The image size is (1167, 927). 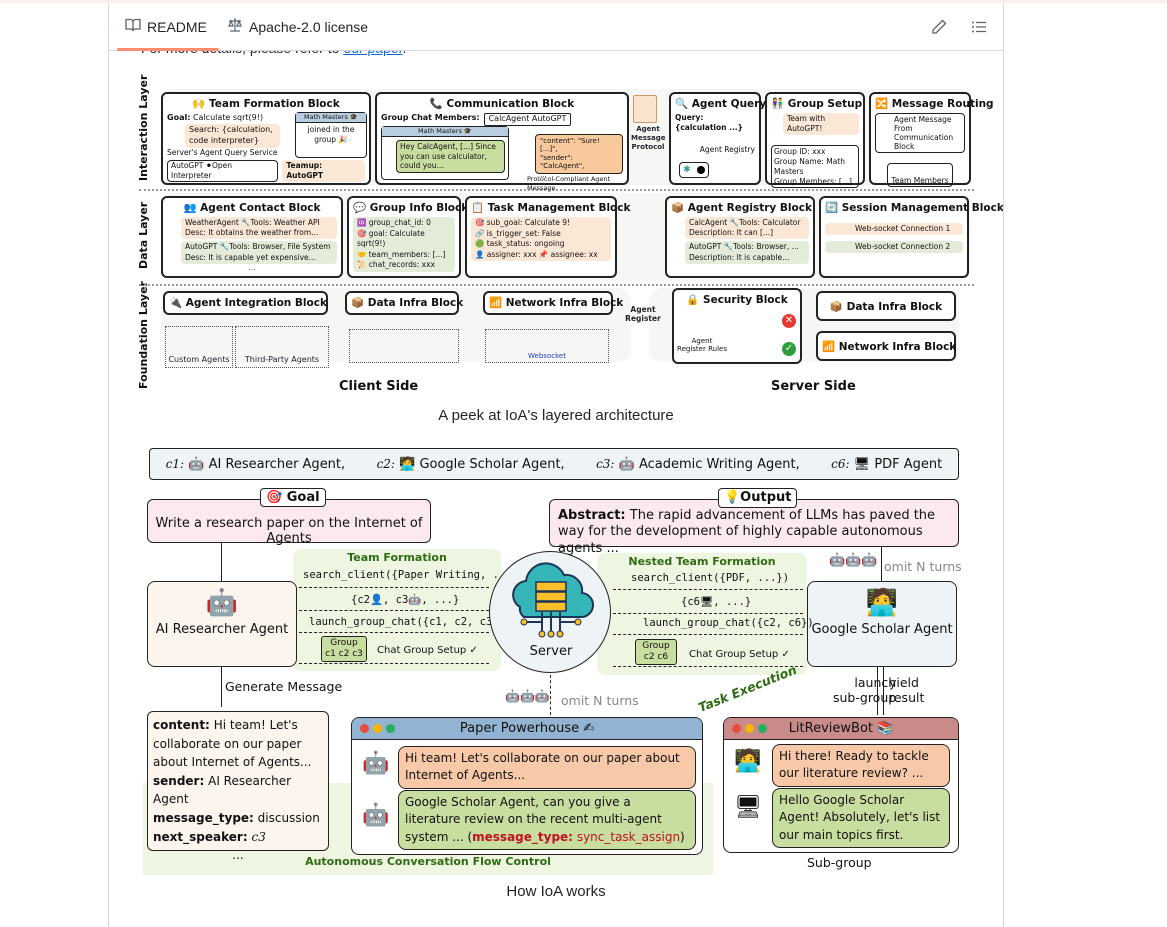 I want to click on agent-id: c2:, so click(x=385, y=463).